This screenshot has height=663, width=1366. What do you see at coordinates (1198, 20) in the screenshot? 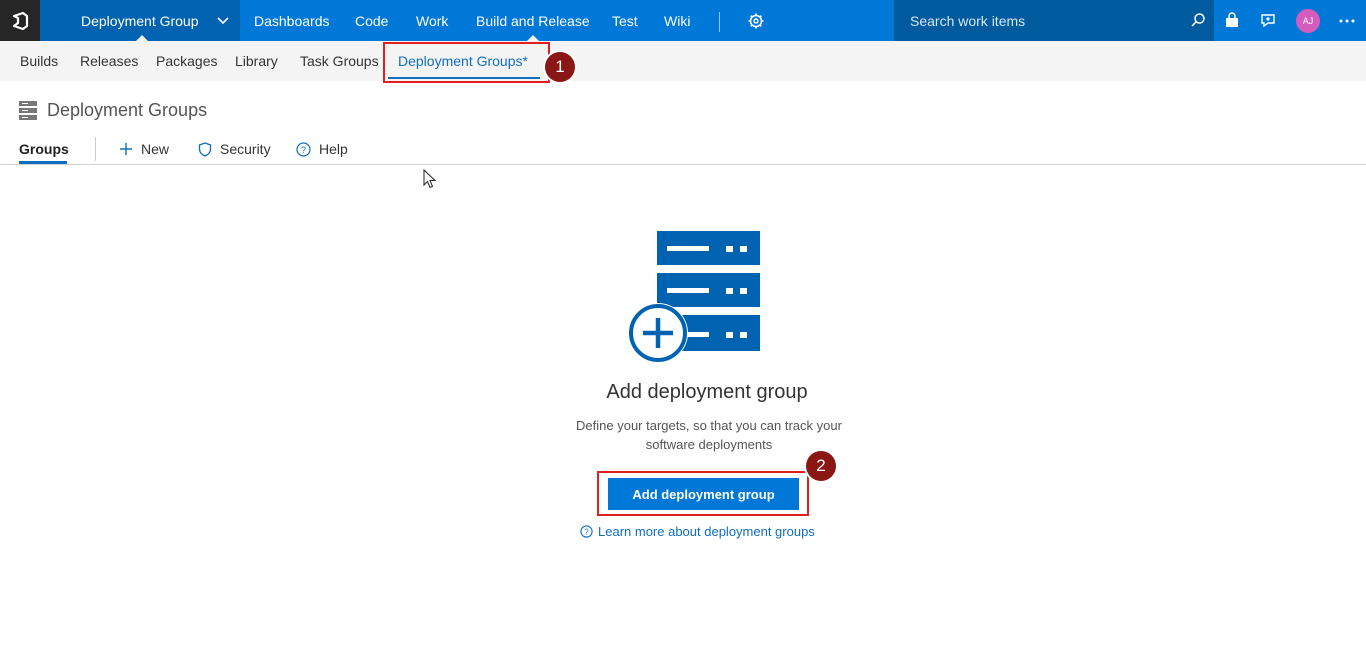
I see `search-icon` at bounding box center [1198, 20].